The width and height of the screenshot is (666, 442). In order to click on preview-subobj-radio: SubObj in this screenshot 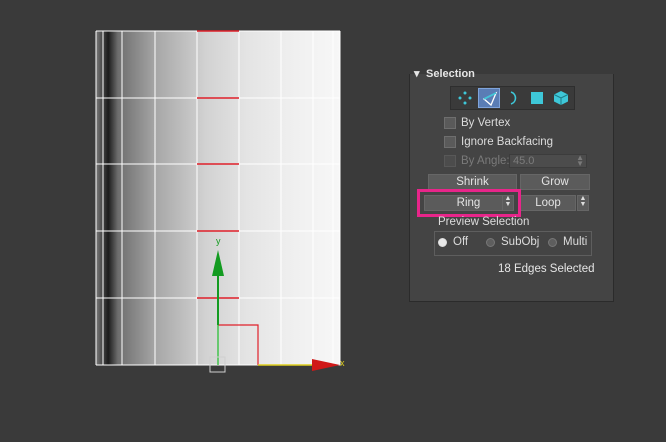, I will do `click(512, 242)`.